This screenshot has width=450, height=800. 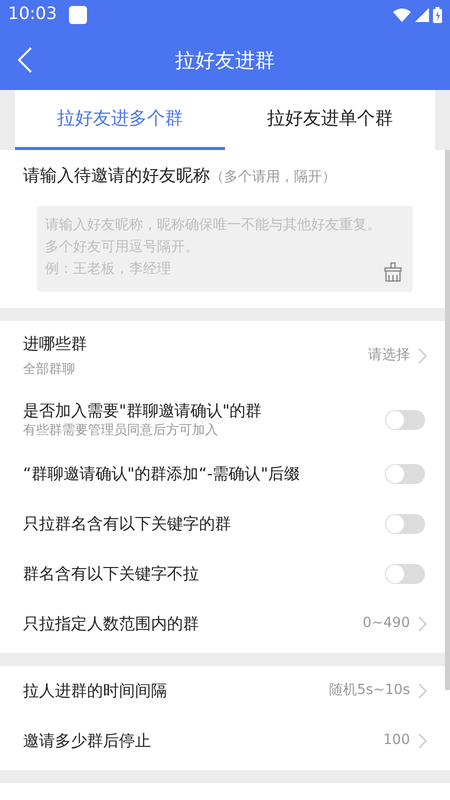 What do you see at coordinates (393, 272) in the screenshot?
I see `broom-icon` at bounding box center [393, 272].